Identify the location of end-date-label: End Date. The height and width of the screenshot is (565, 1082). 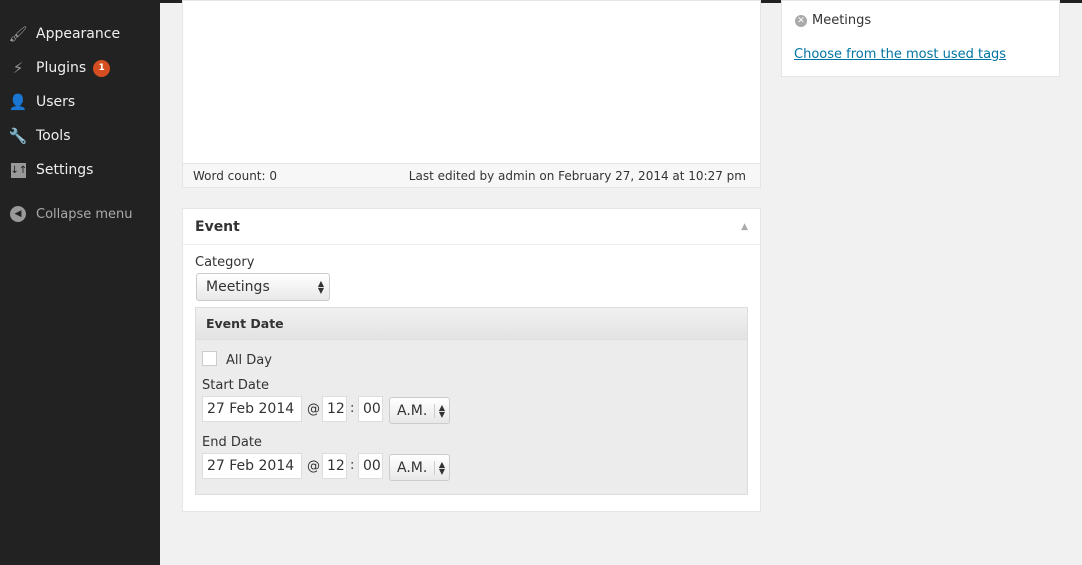
(232, 442).